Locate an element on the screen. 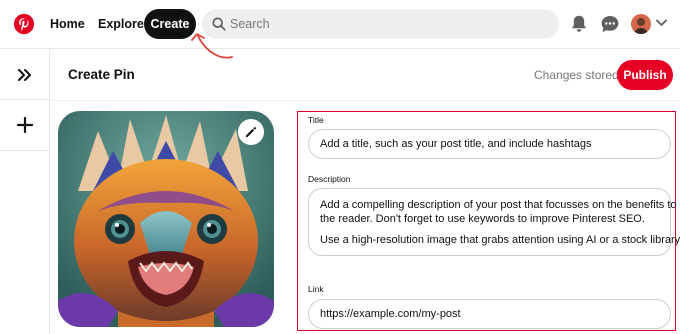 This screenshot has height=334, width=680. link-label: Link is located at coordinates (316, 289).